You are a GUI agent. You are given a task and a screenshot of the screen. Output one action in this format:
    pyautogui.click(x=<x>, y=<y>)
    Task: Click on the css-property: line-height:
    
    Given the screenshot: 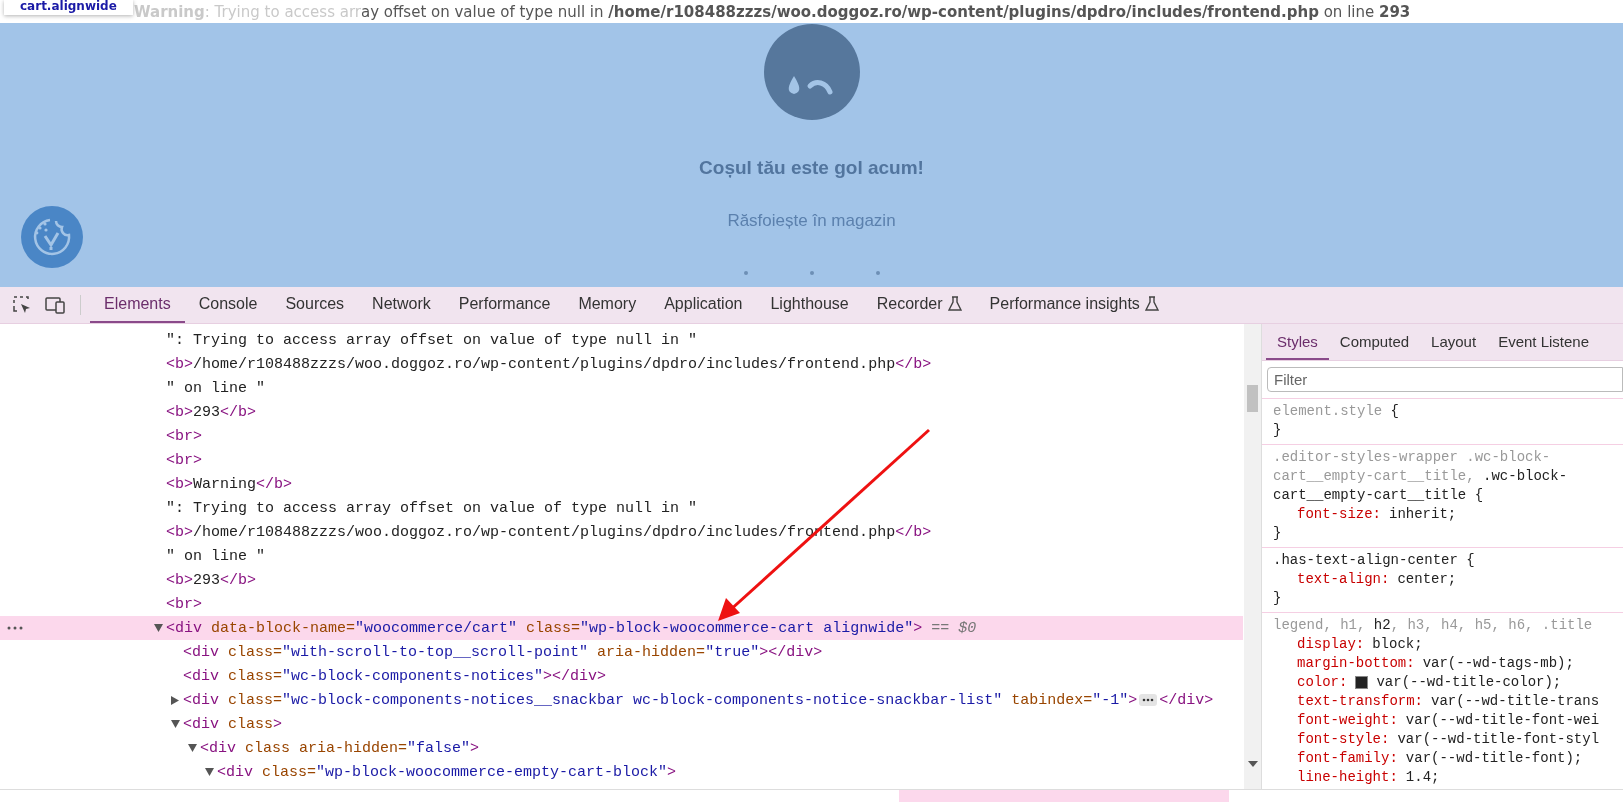 What is the action you would take?
    pyautogui.click(x=1347, y=777)
    